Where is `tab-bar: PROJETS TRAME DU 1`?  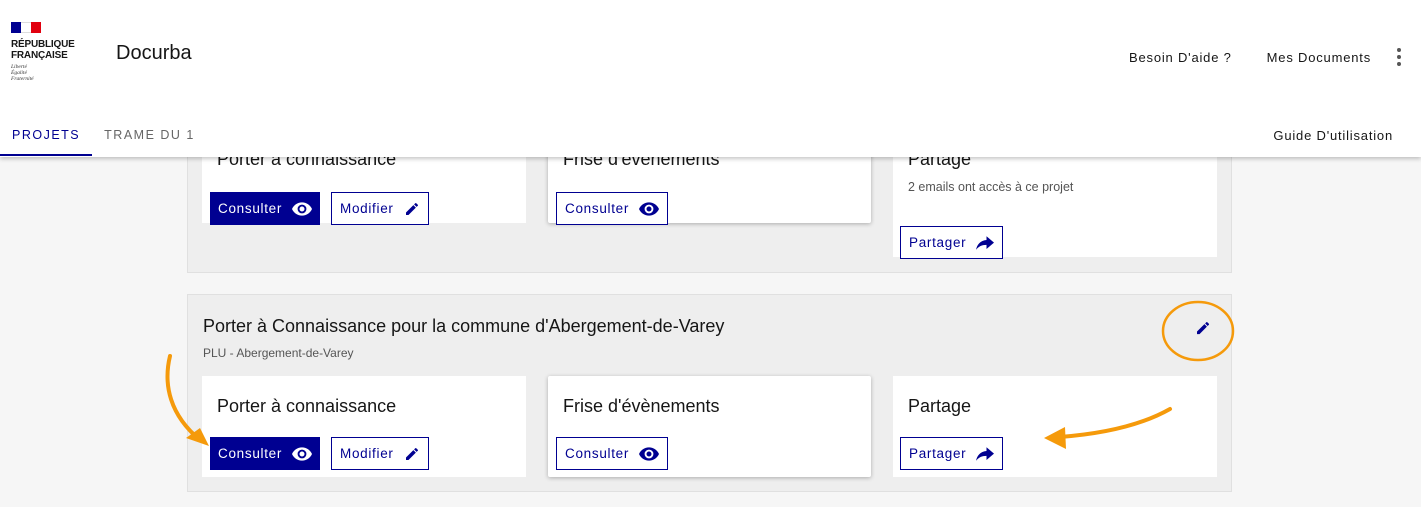 tab-bar: PROJETS TRAME DU 1 is located at coordinates (103, 138).